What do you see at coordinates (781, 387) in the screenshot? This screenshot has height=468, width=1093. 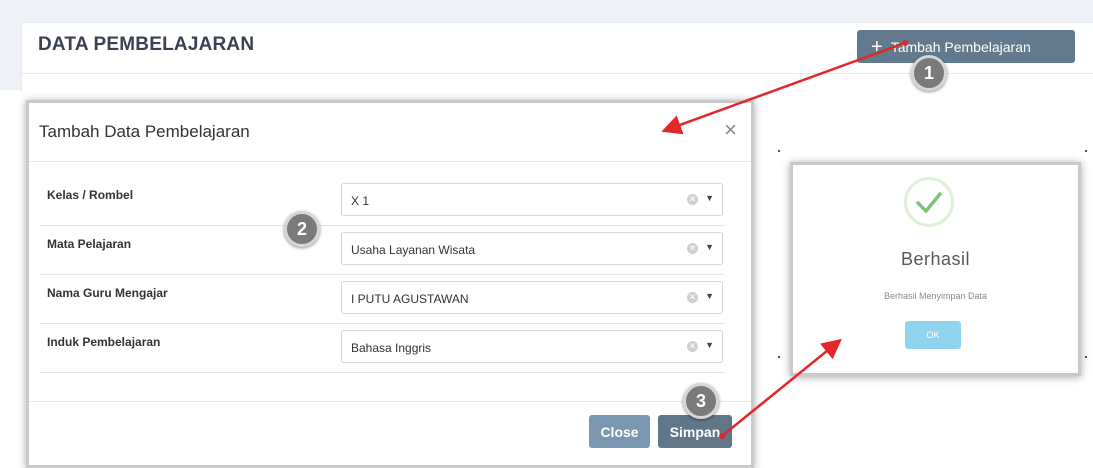 I see `arrow-to-success` at bounding box center [781, 387].